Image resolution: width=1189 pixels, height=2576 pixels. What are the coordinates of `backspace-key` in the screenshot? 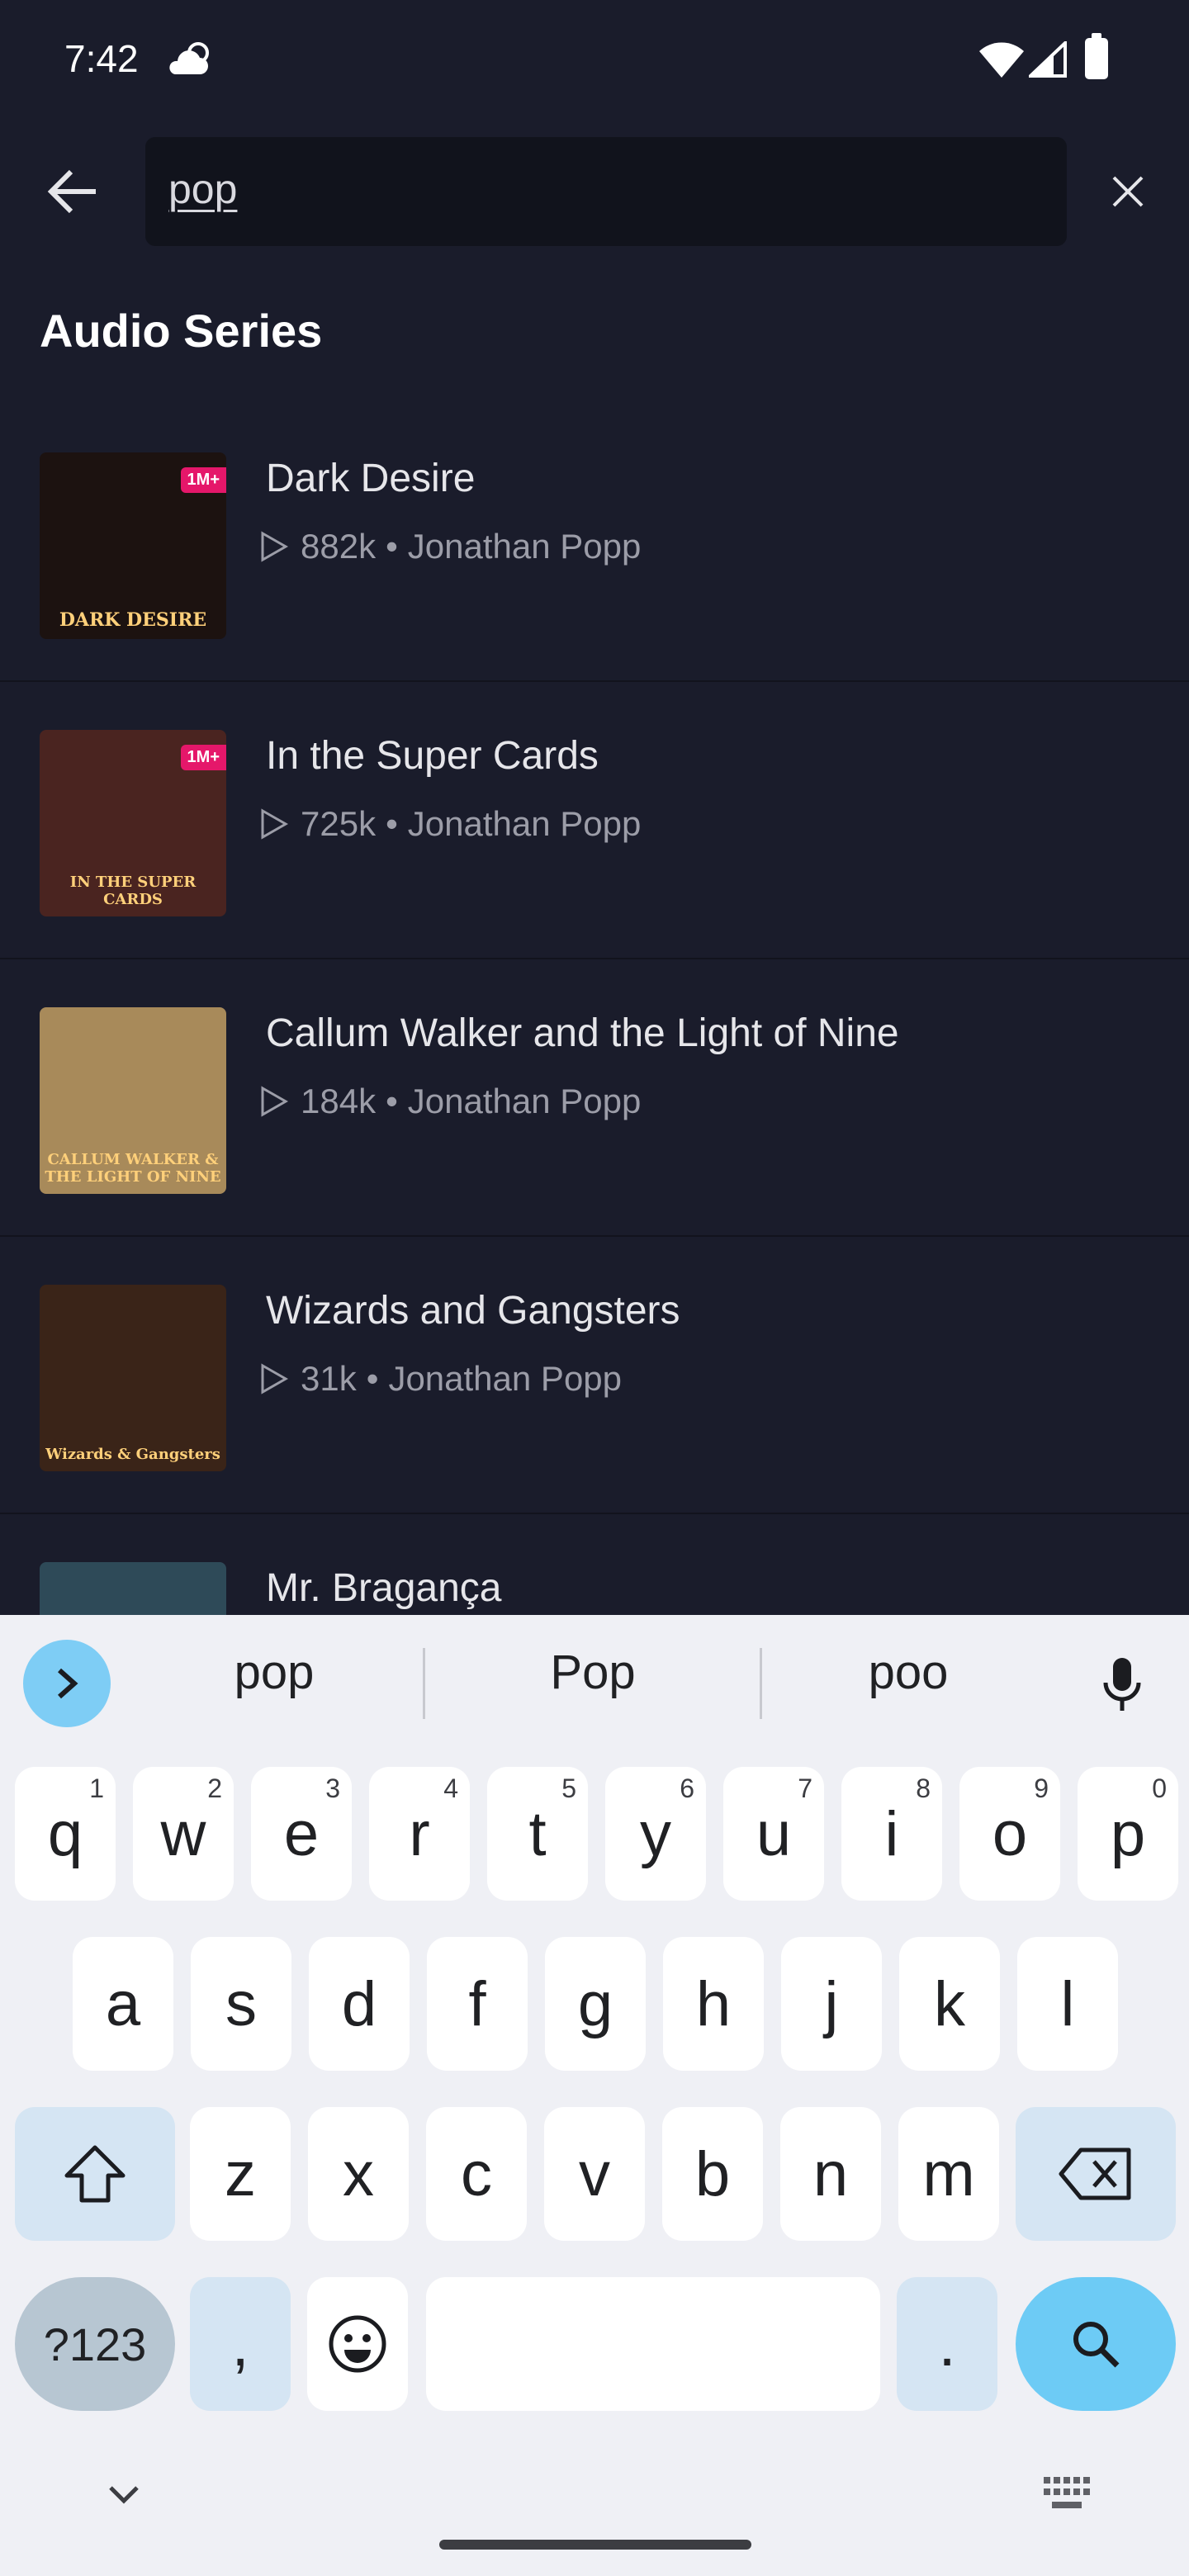 It's located at (1096, 2174).